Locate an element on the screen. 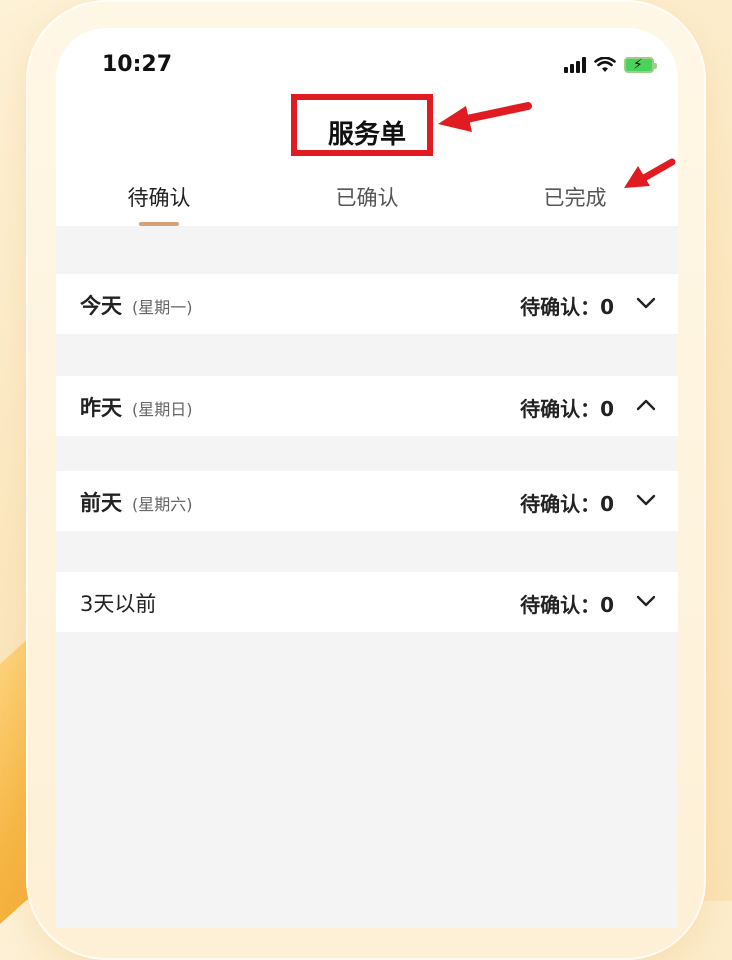 This screenshot has width=732, height=960. section-weekday: (星期日) is located at coordinates (162, 409).